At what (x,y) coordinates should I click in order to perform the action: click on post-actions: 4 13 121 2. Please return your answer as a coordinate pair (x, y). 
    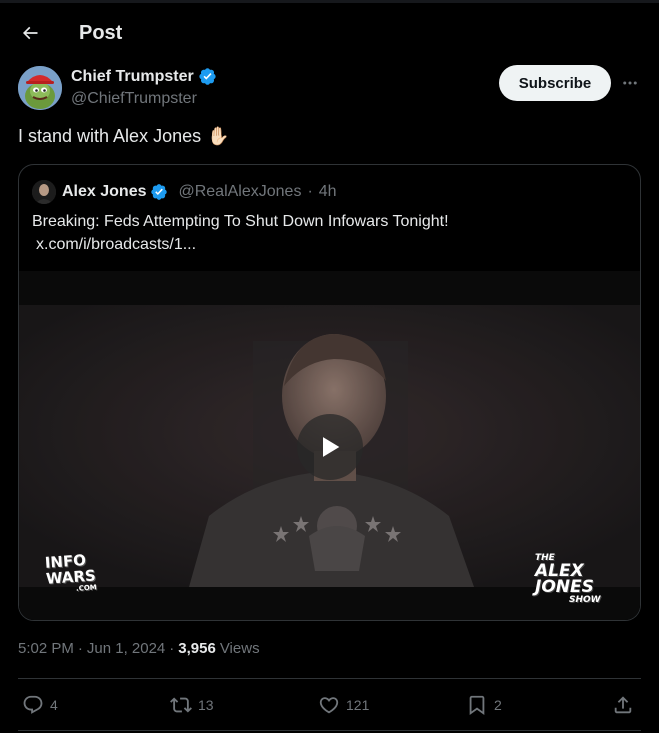
    Looking at the image, I should click on (329, 705).